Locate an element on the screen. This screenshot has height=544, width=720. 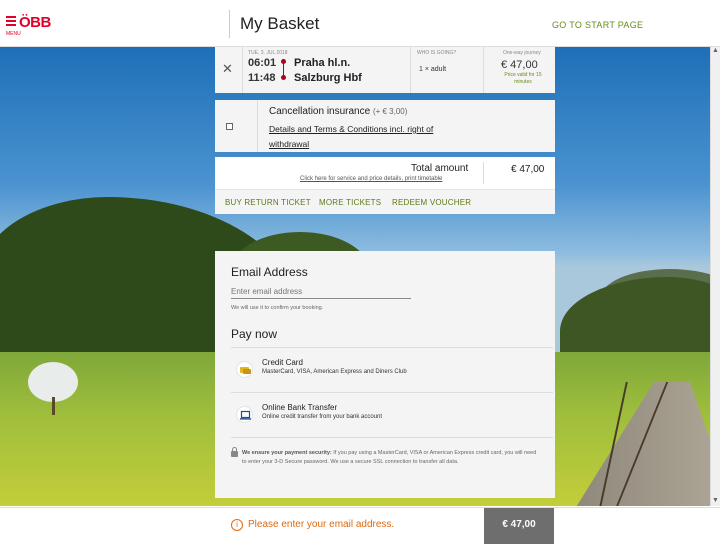
remove-trip-icon: ✕ is located at coordinates (227, 69).